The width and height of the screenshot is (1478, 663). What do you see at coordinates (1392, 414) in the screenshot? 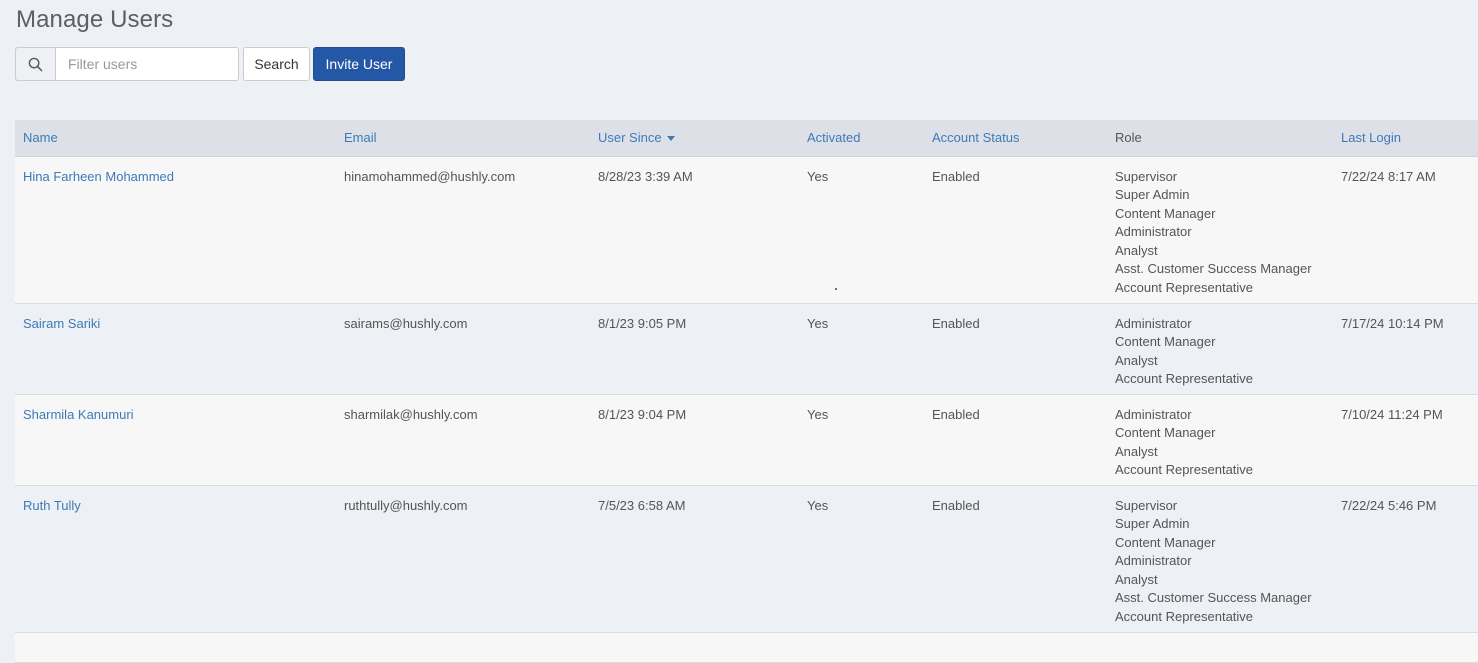
I see `last-login: 7/10/24 11:24 PM` at bounding box center [1392, 414].